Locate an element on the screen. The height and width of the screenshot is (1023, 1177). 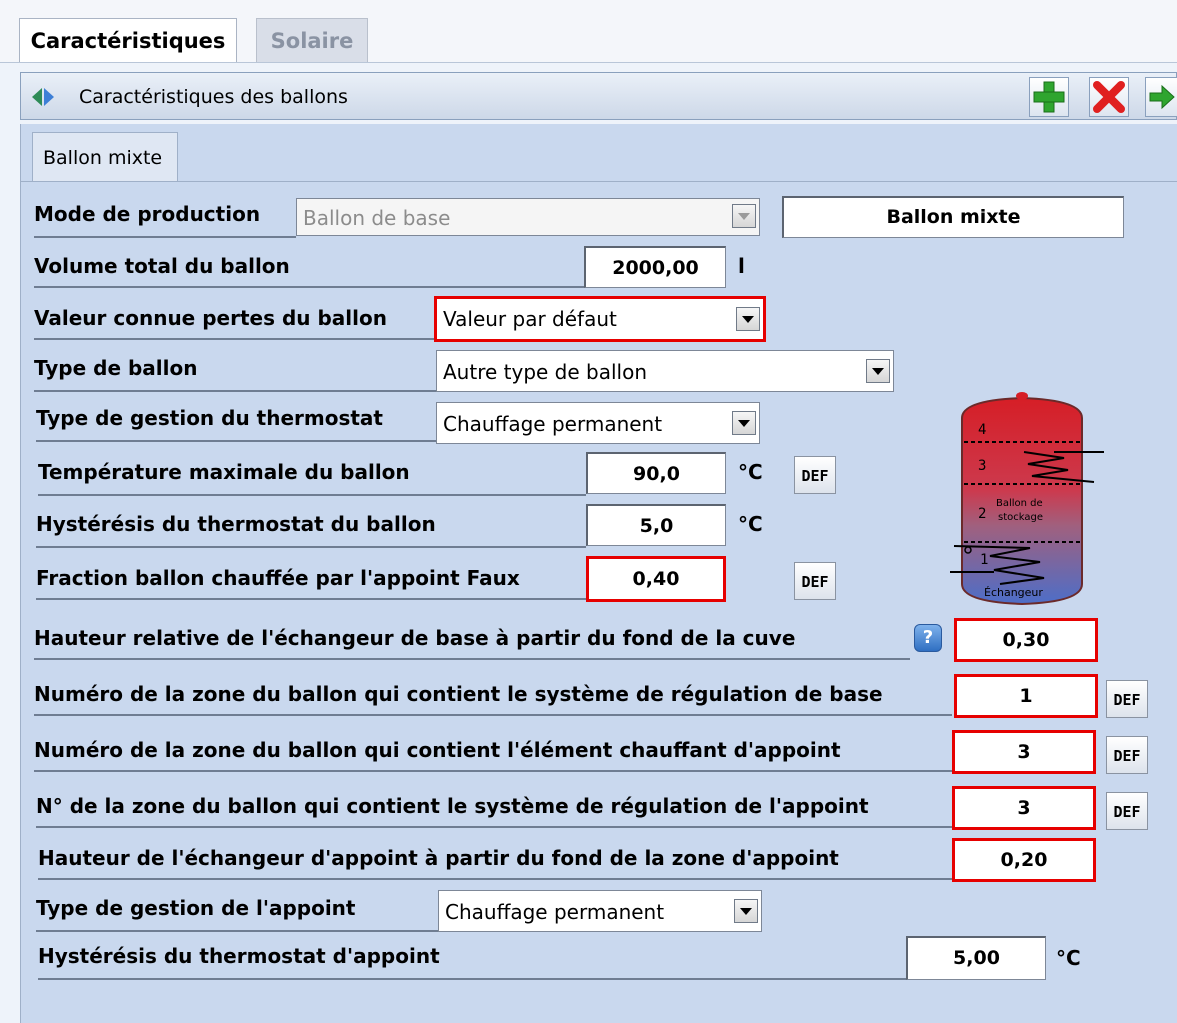
mode-production-label: Mode de production is located at coordinates (147, 214).